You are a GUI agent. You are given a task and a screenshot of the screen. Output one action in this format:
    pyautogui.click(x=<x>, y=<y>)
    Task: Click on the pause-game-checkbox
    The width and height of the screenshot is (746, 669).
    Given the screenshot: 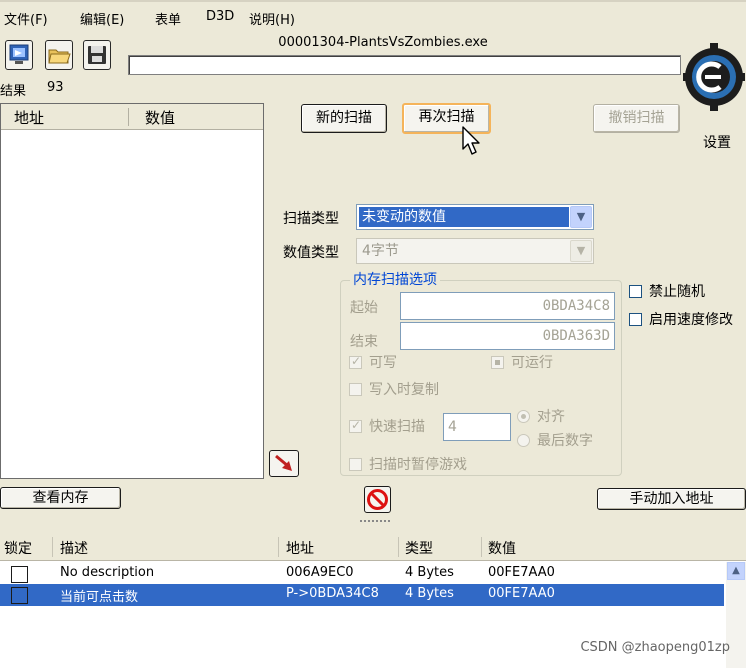 What is the action you would take?
    pyautogui.click(x=355, y=464)
    